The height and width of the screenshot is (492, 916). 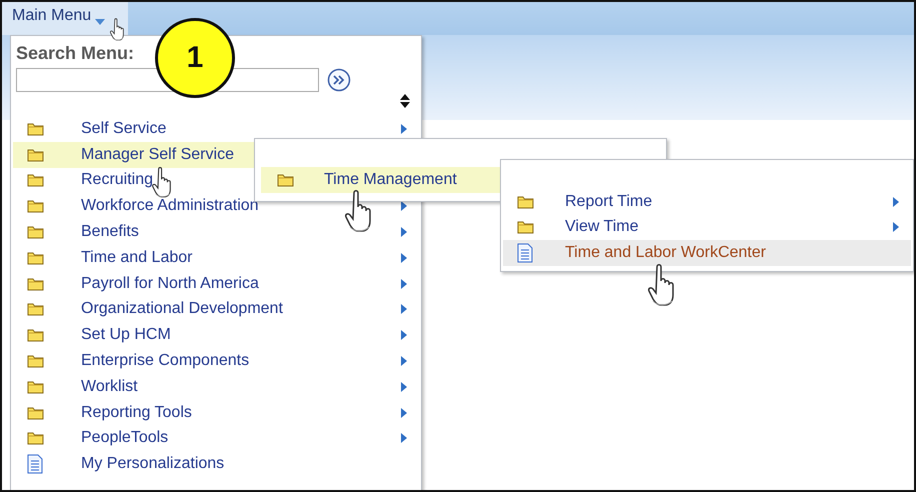 What do you see at coordinates (75, 53) in the screenshot?
I see `search-menu-label: Search Menu:` at bounding box center [75, 53].